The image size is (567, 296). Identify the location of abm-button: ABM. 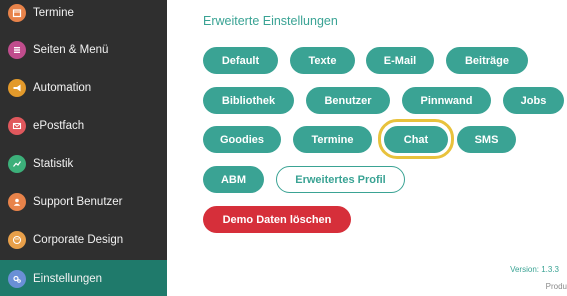
(233, 179).